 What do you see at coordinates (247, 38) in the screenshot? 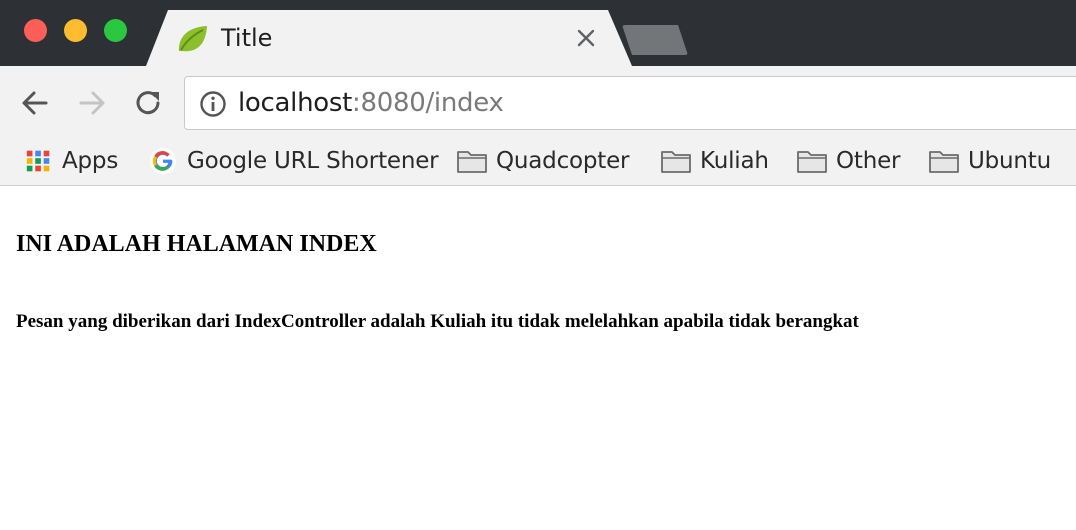
I see `tab-title: Title` at bounding box center [247, 38].